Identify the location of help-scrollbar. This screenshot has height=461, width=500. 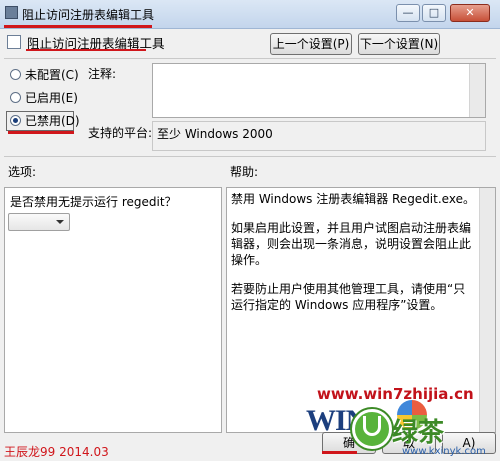
(487, 310).